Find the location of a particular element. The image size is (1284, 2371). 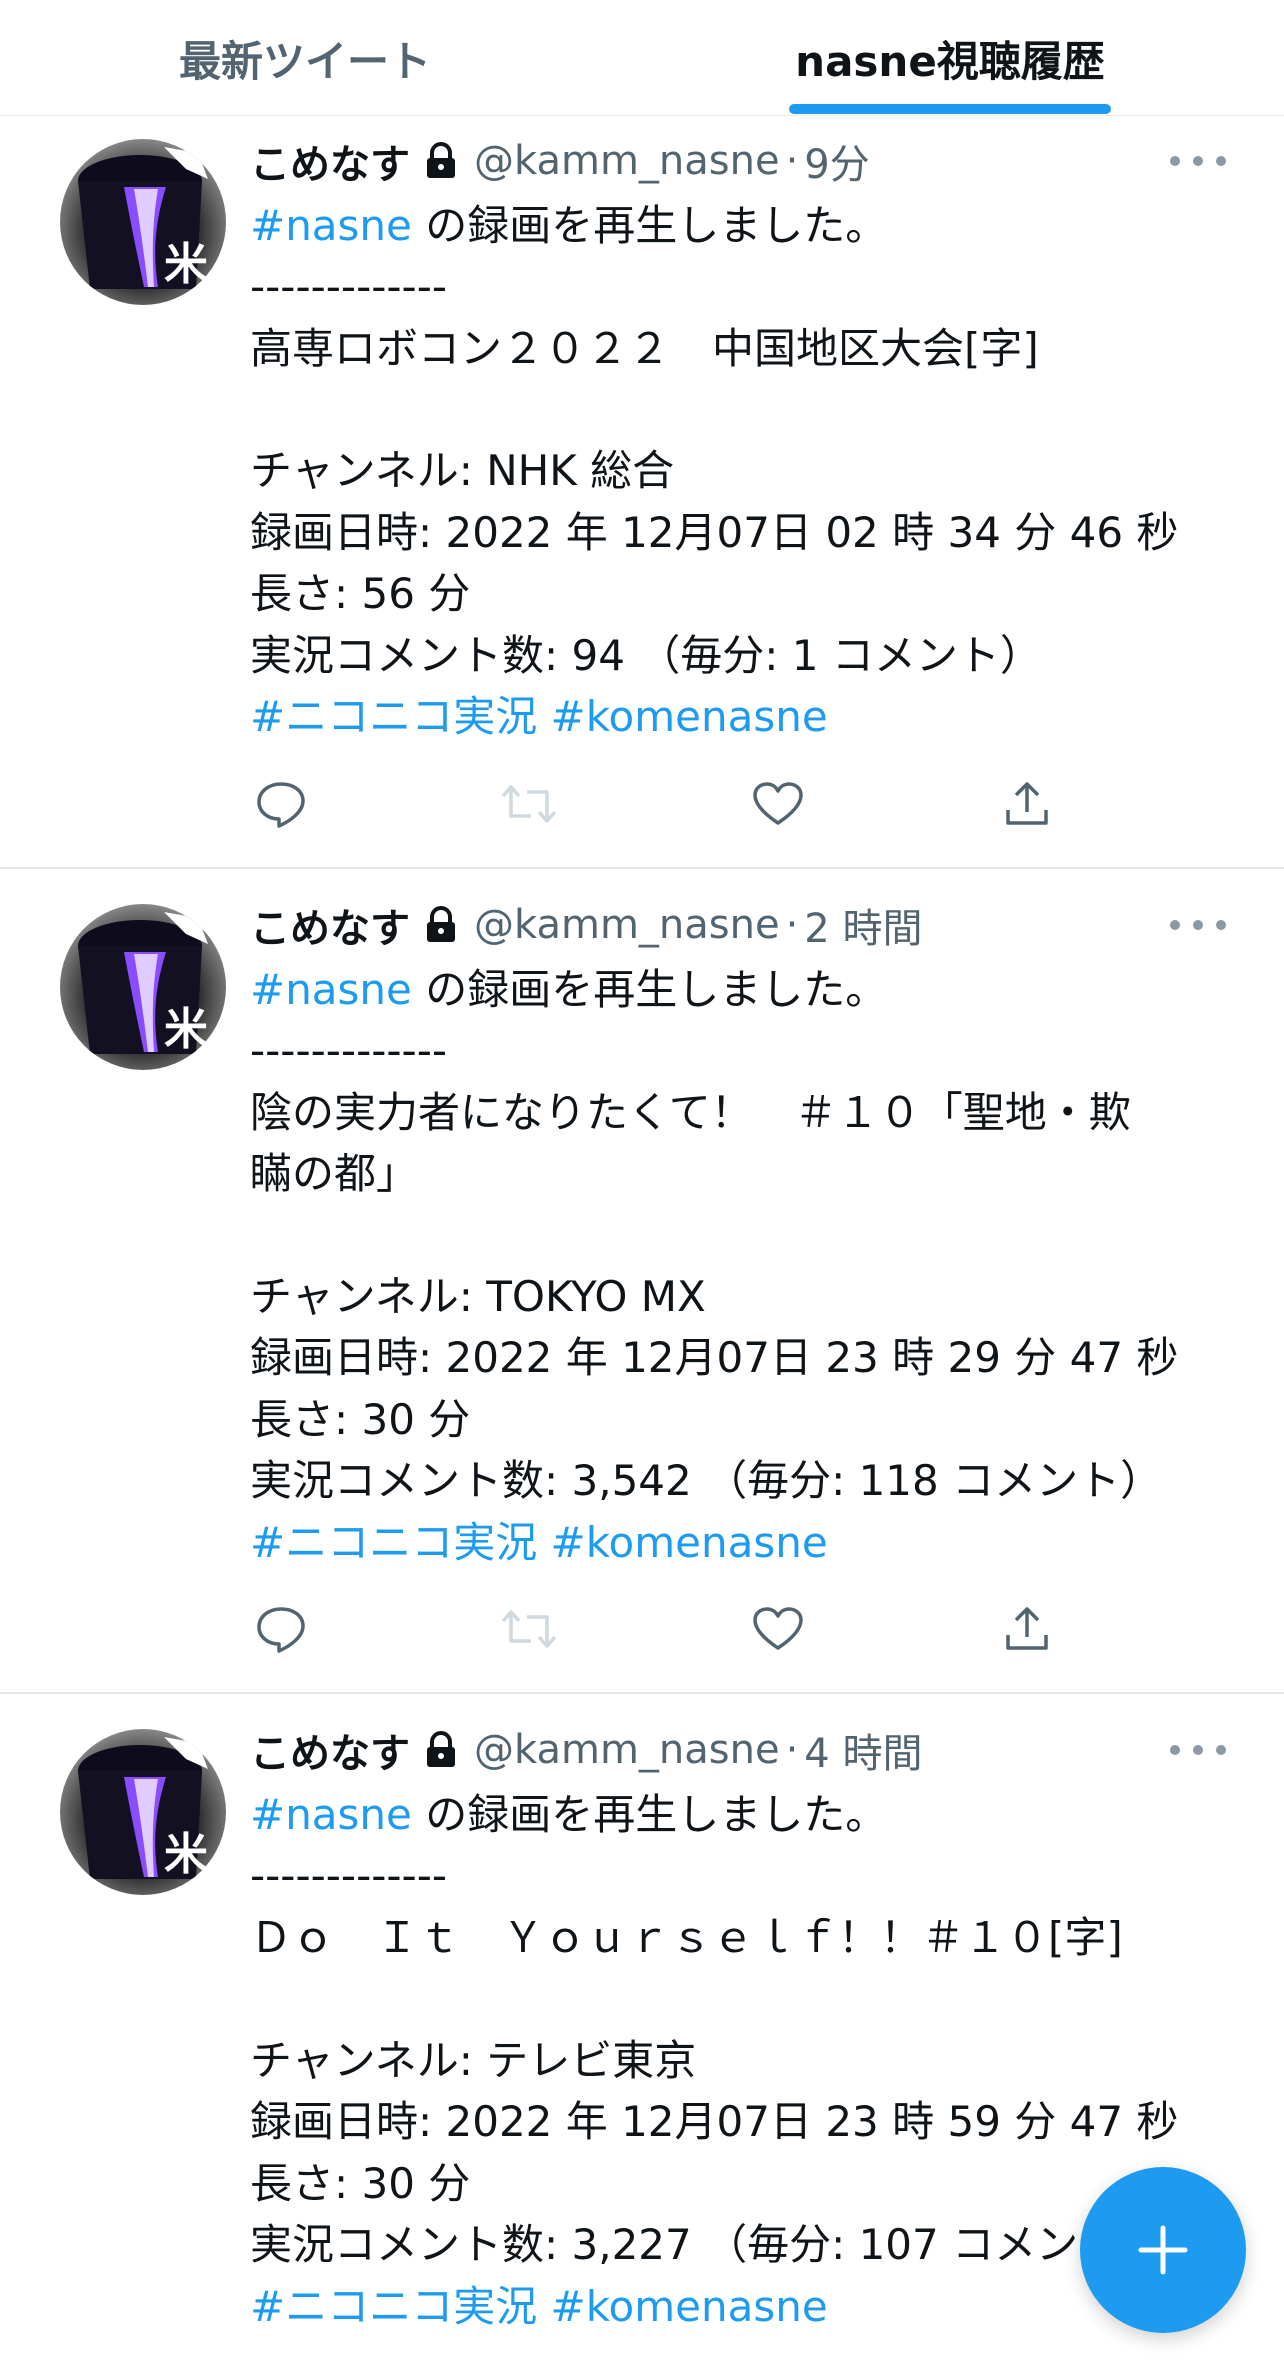

tab-latest-label: 最新ツイート is located at coordinates (304, 61).